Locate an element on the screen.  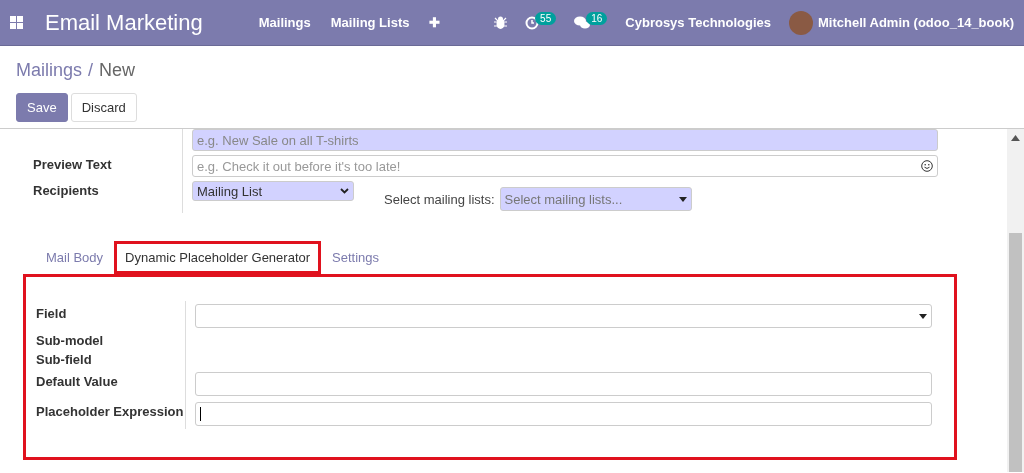
tab: Mail Body is located at coordinates (75, 257).